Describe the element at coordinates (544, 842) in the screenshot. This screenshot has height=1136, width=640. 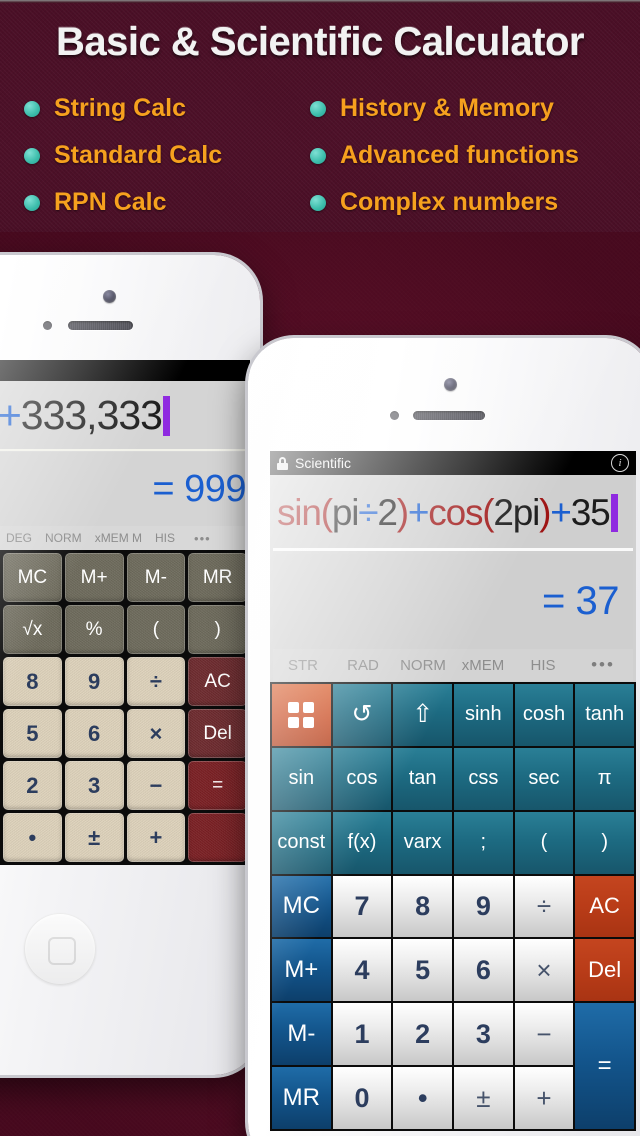
I see `front-key-sym: (` at that location.